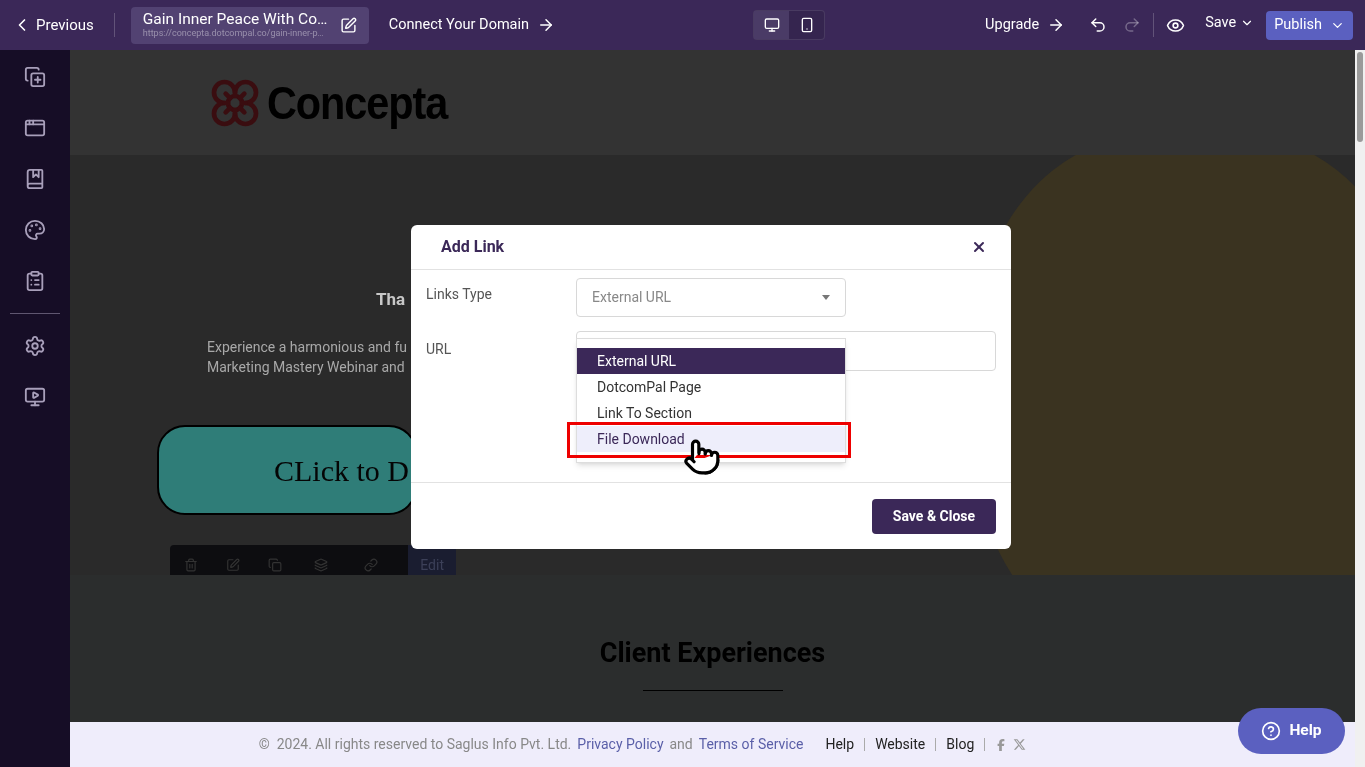 The height and width of the screenshot is (767, 1365). What do you see at coordinates (391, 299) in the screenshot?
I see `hero-heading: Tha` at bounding box center [391, 299].